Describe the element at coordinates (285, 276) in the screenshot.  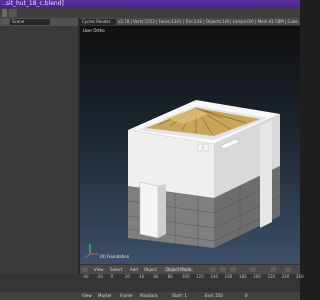
I see `timeline-tick-label: 240` at that location.